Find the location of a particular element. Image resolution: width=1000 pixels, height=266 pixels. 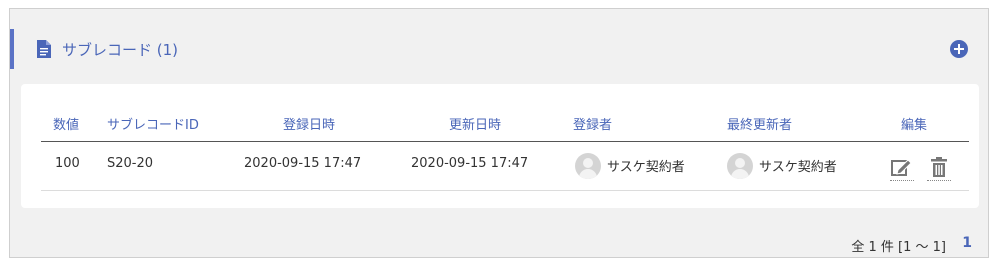

header-number: 数値 is located at coordinates (66, 123).